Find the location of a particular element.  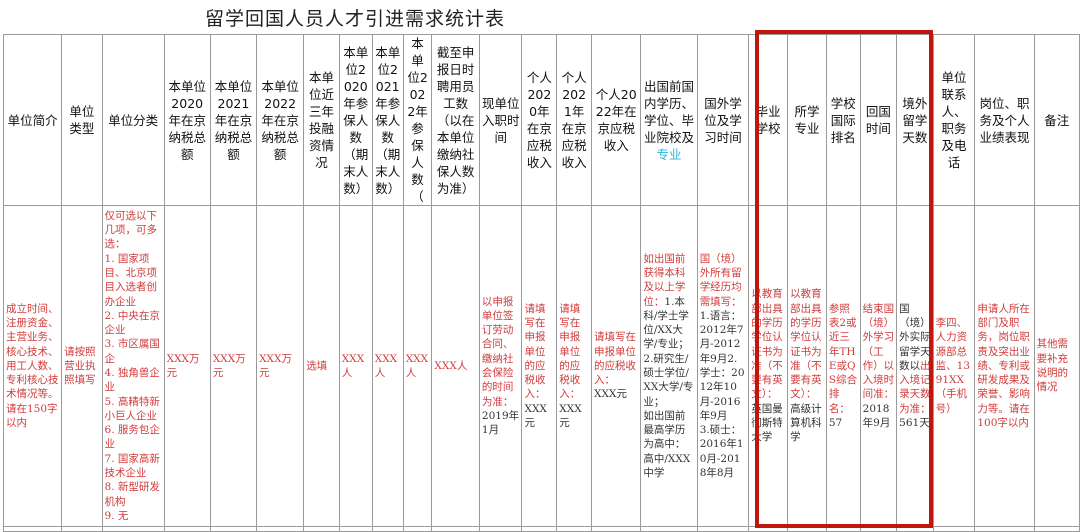

header-cell: 本单位2020年参保人数（期末人数） is located at coordinates (355, 120).